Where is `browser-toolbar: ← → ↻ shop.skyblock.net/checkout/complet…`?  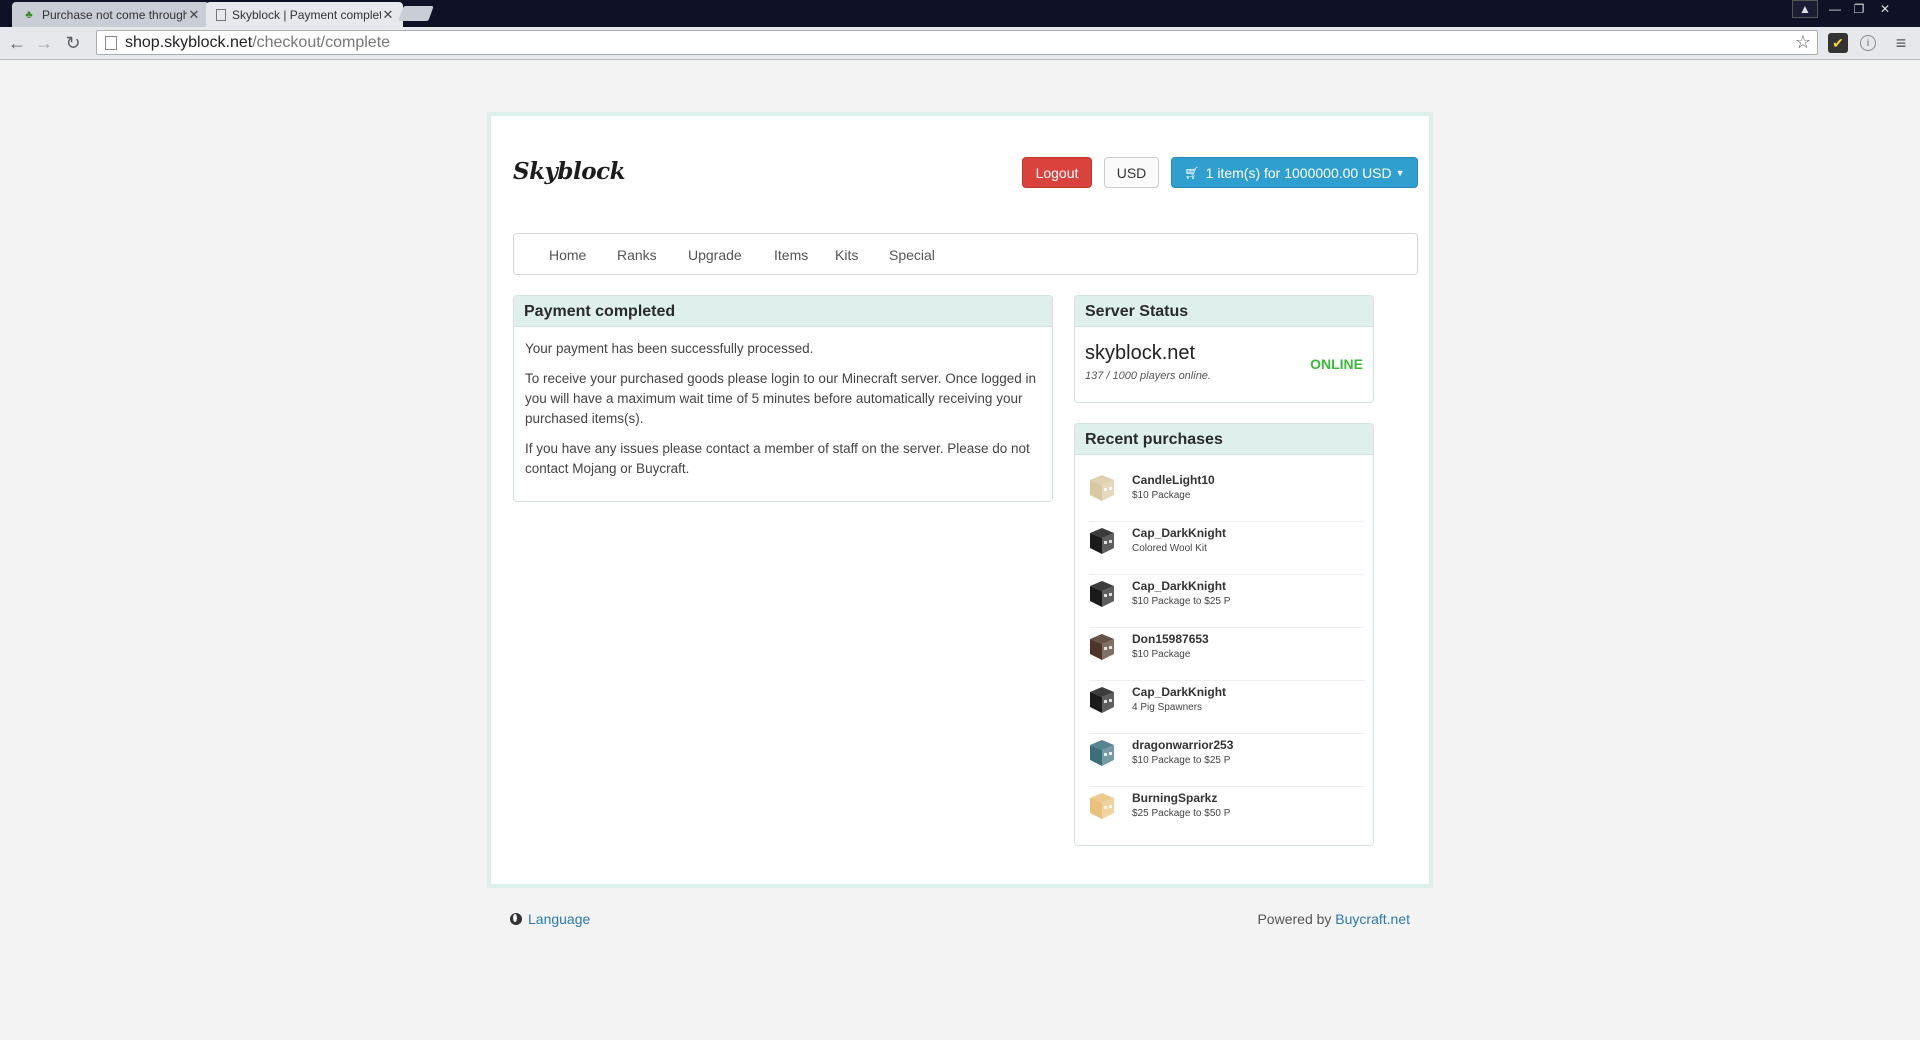
browser-toolbar: ← → ↻ shop.skyblock.net/checkout/complet… is located at coordinates (960, 43).